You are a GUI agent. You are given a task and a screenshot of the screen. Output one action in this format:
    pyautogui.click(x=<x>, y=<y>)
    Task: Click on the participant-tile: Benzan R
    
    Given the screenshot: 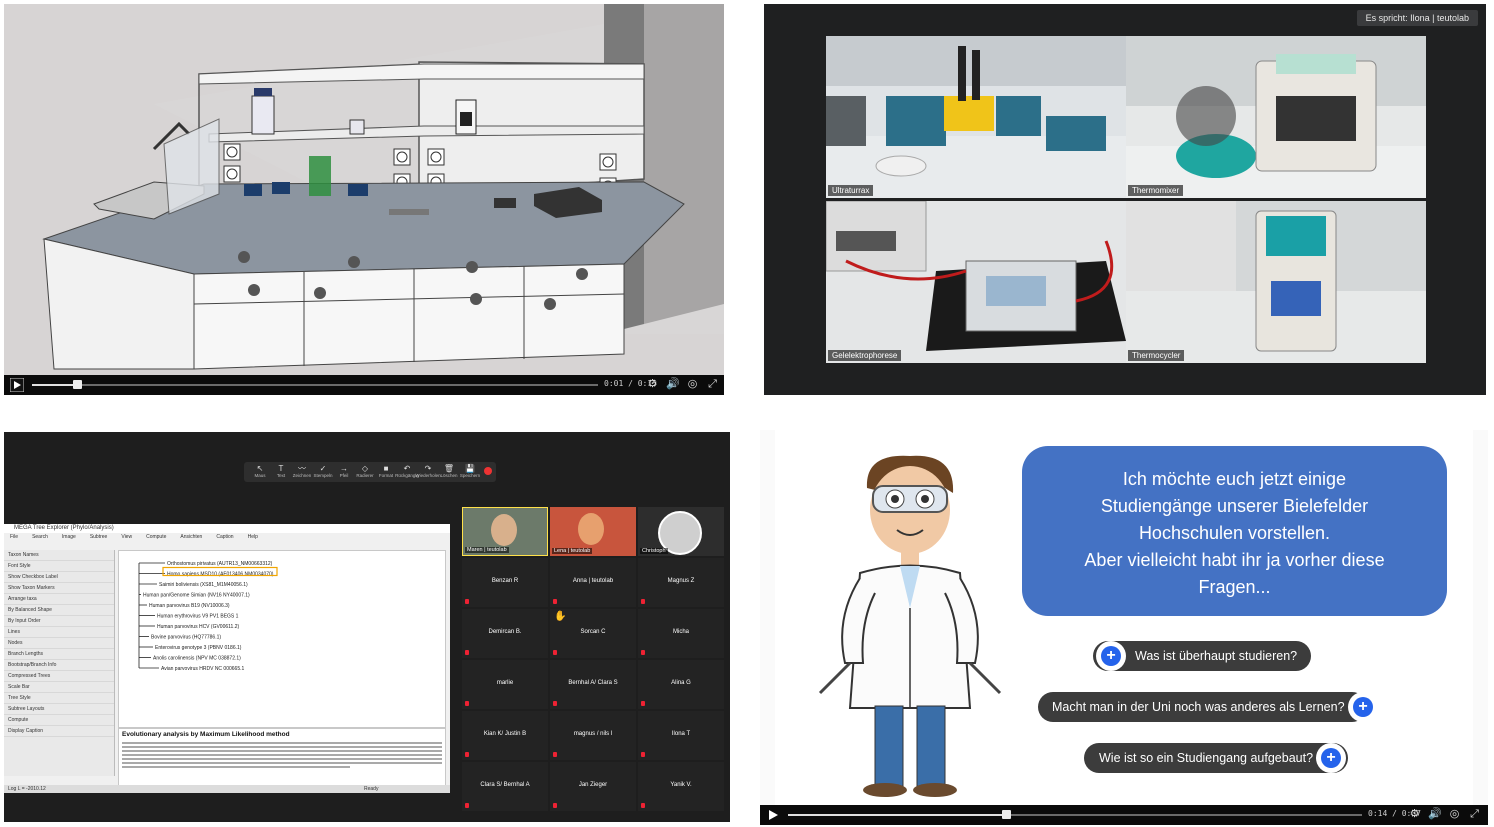 What is the action you would take?
    pyautogui.click(x=505, y=582)
    